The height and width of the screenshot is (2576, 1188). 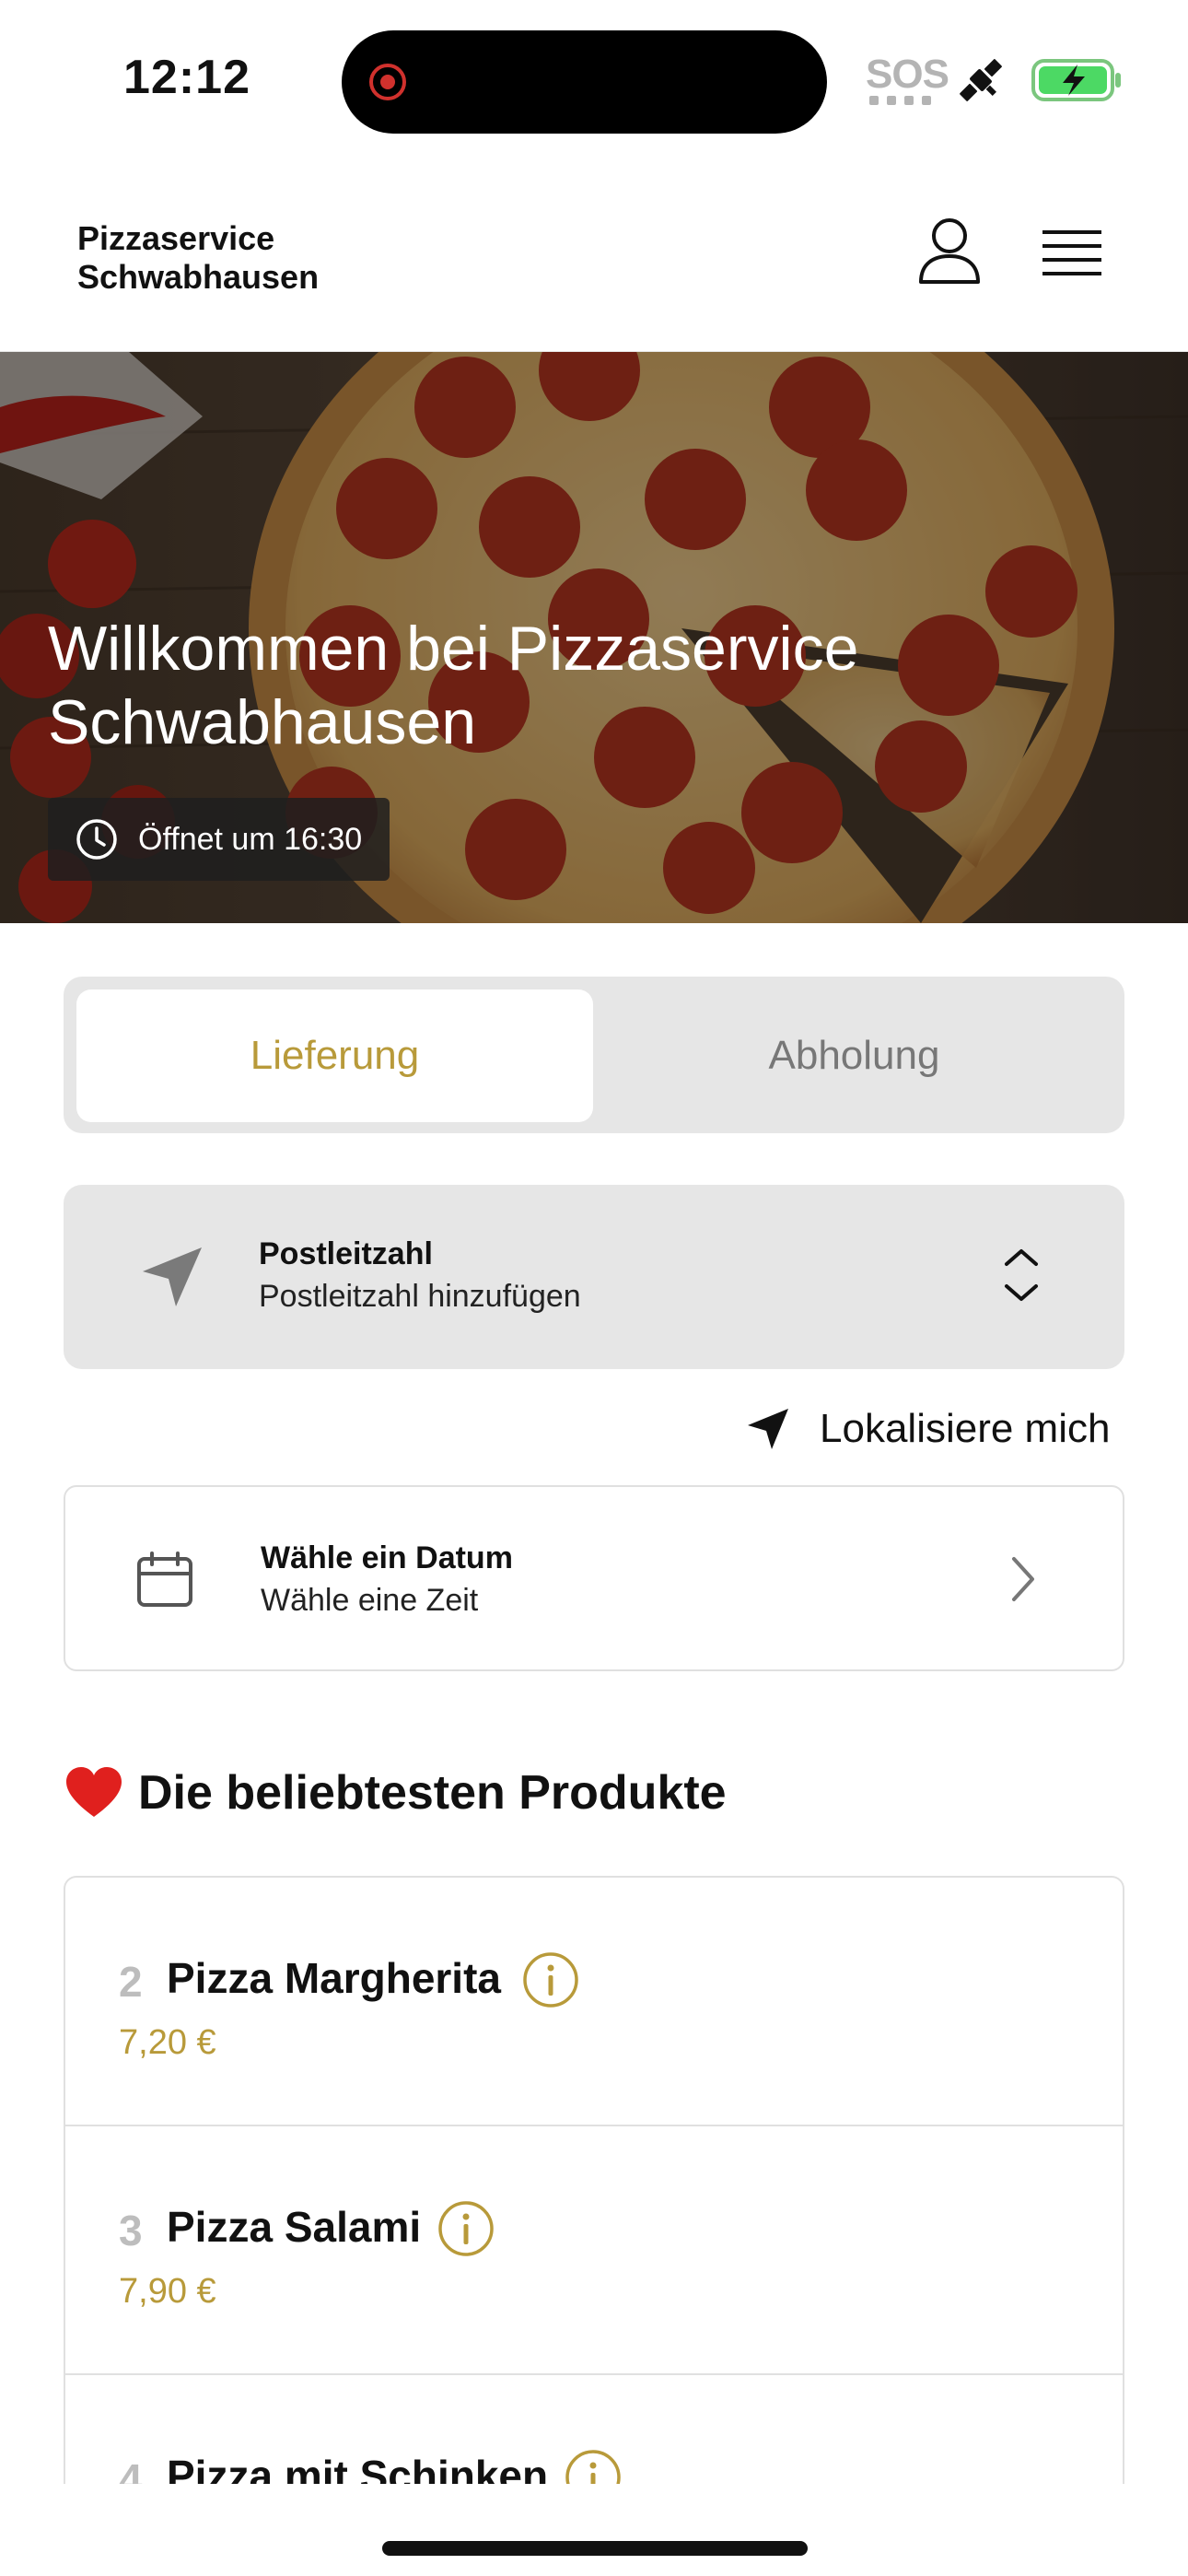 I want to click on status-bar: 12:12 SOS, so click(x=594, y=78).